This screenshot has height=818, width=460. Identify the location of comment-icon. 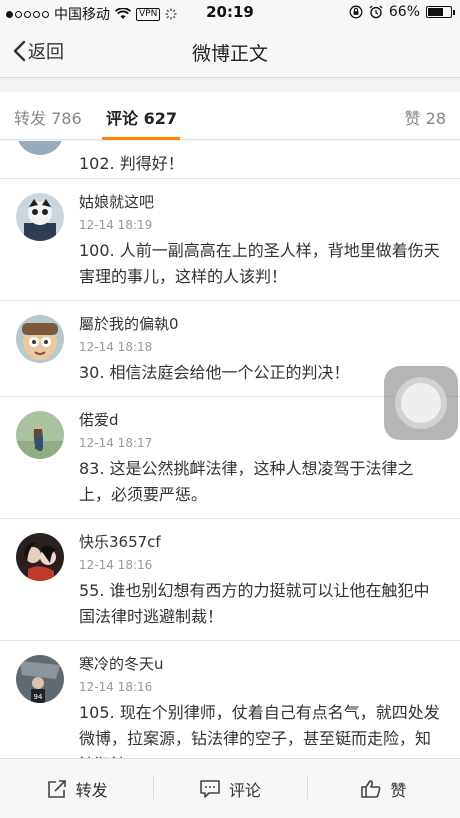
(210, 788).